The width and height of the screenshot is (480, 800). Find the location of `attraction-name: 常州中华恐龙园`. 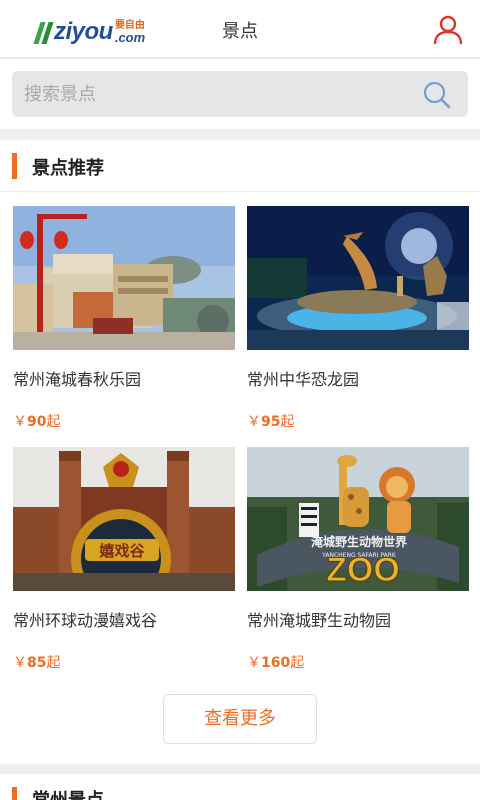

attraction-name: 常州中华恐龙园 is located at coordinates (303, 379).